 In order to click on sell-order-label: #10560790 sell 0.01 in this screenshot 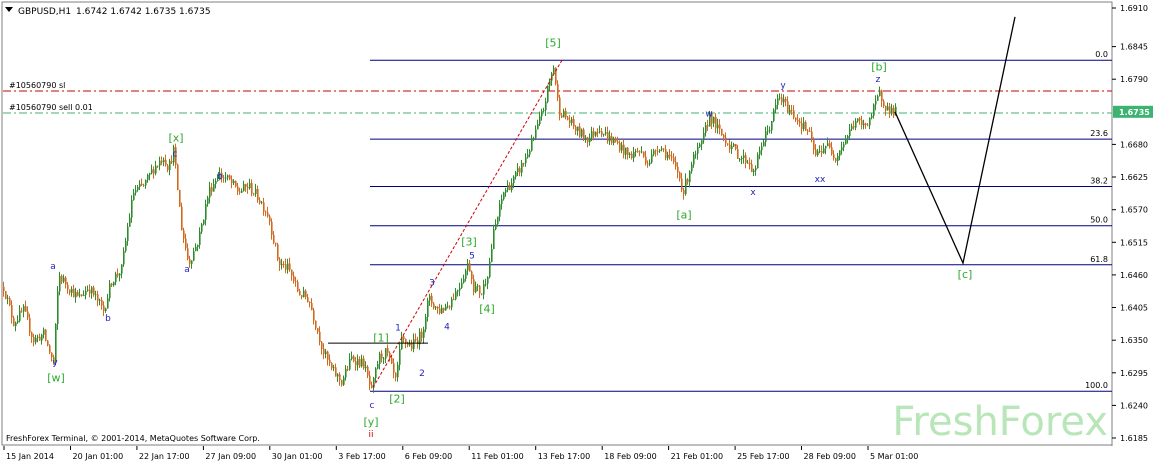, I will do `click(51, 107)`.